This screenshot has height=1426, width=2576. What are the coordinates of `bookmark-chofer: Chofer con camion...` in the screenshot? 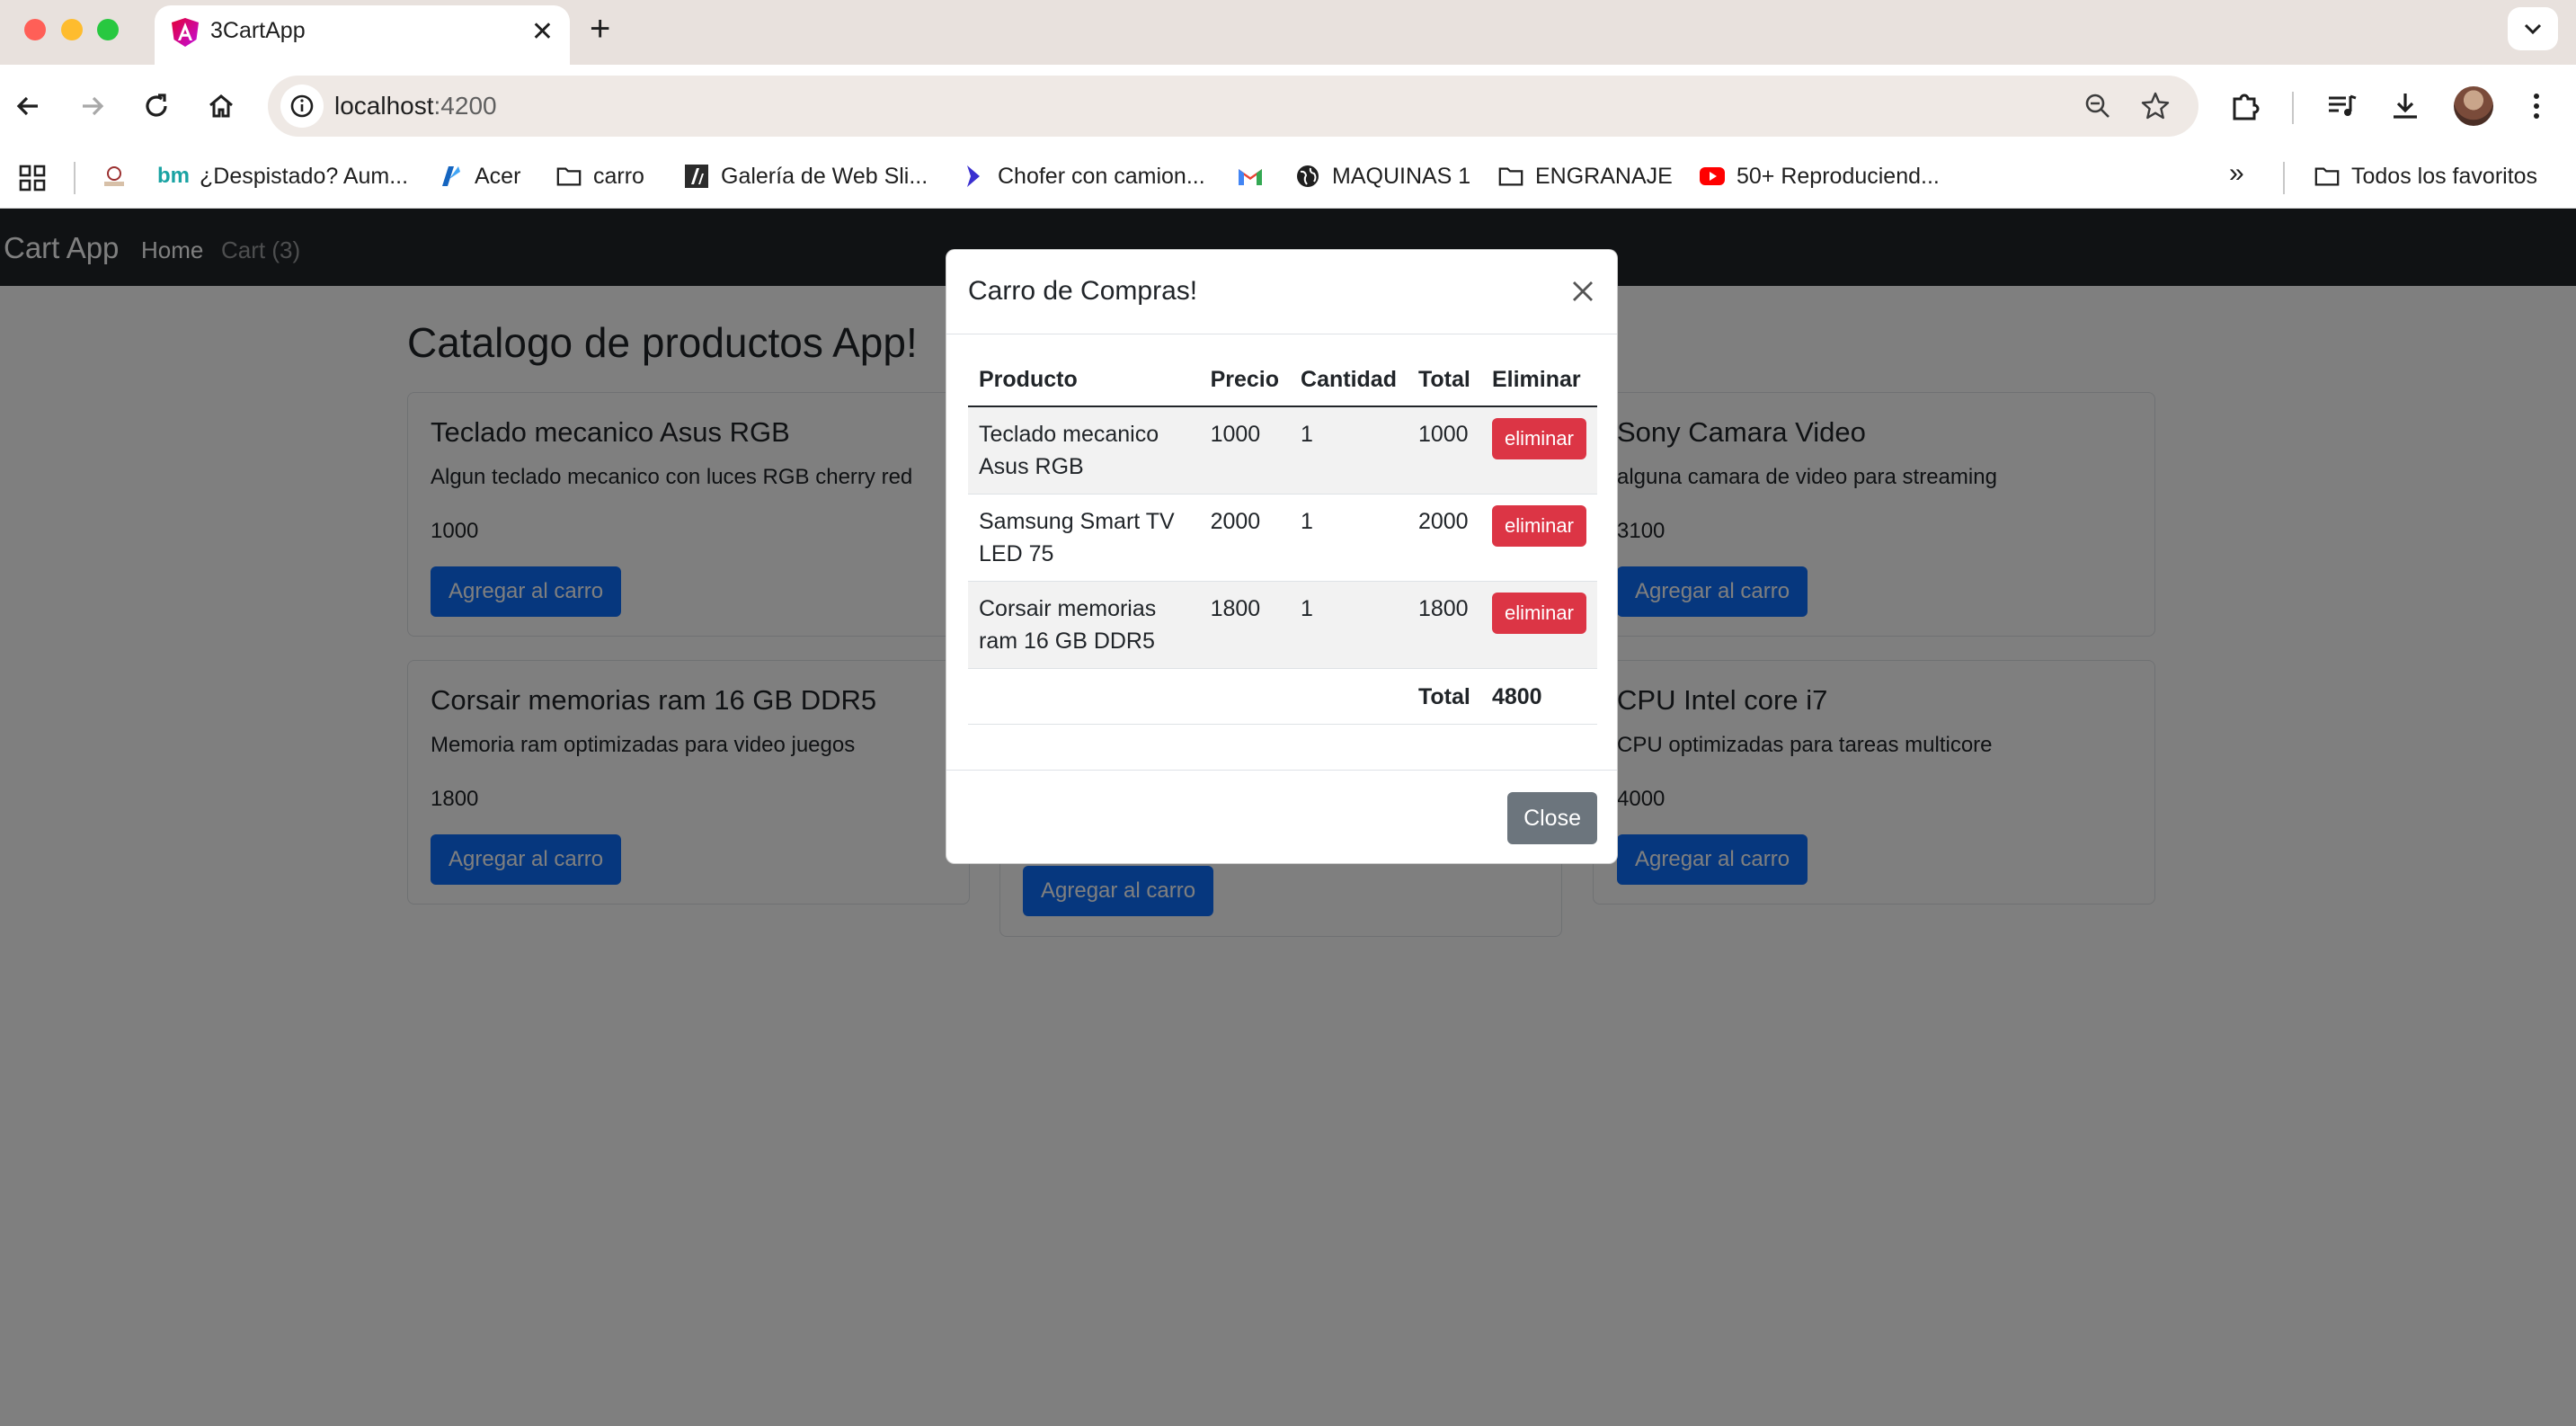 It's located at (1082, 176).